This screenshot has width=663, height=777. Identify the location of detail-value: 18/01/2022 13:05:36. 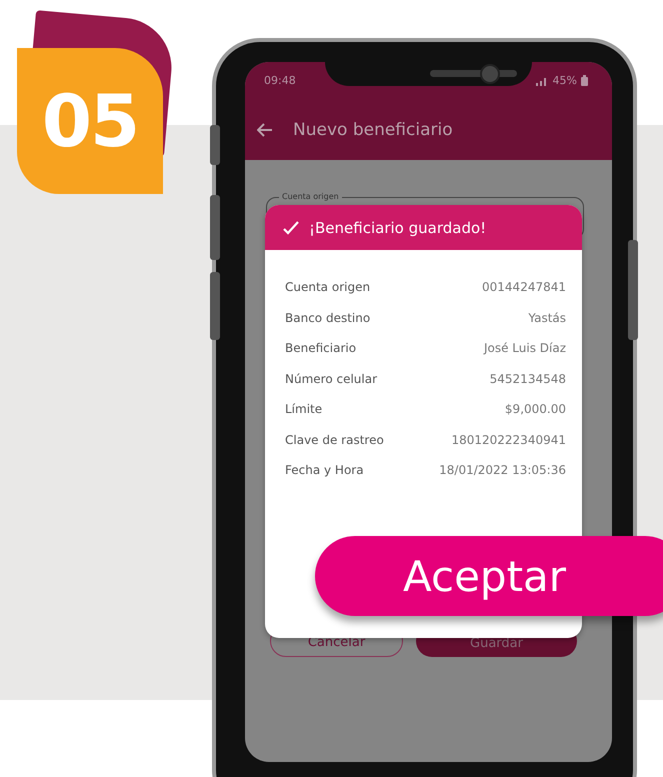
(502, 470).